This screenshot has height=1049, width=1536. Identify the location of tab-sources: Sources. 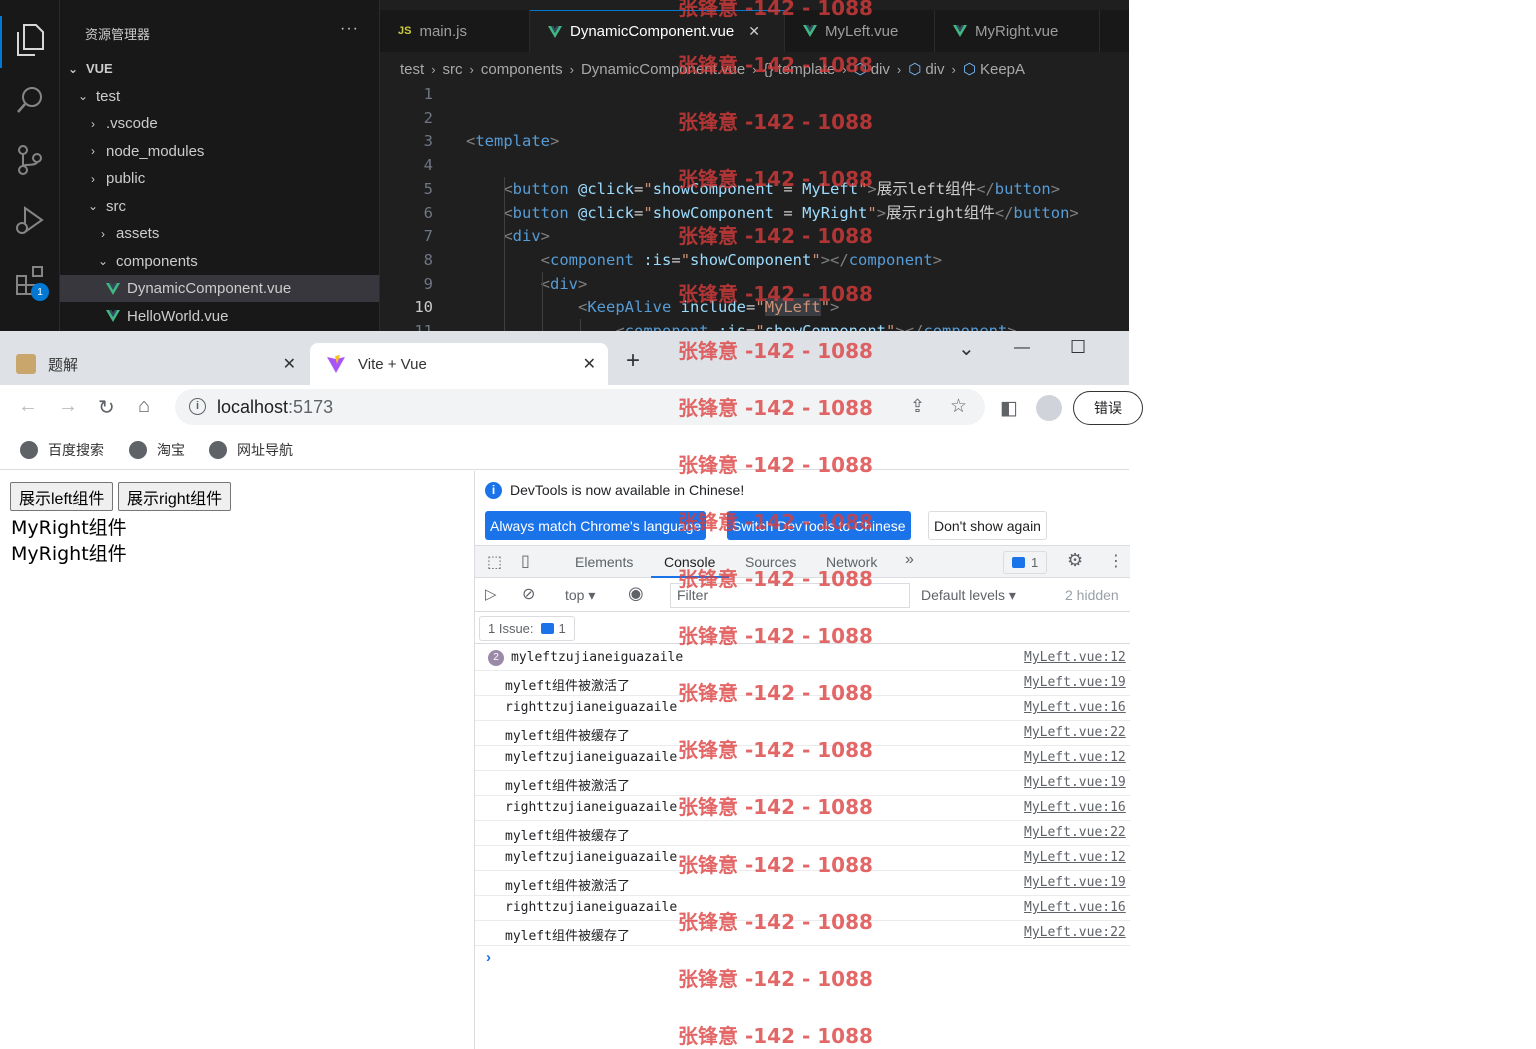
(770, 562).